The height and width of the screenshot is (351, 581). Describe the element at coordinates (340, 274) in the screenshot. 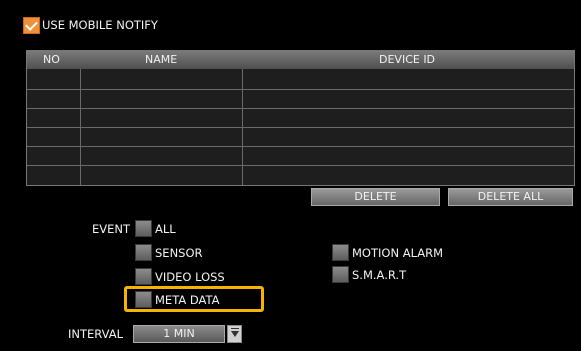

I see `event-smart-checkbox` at that location.